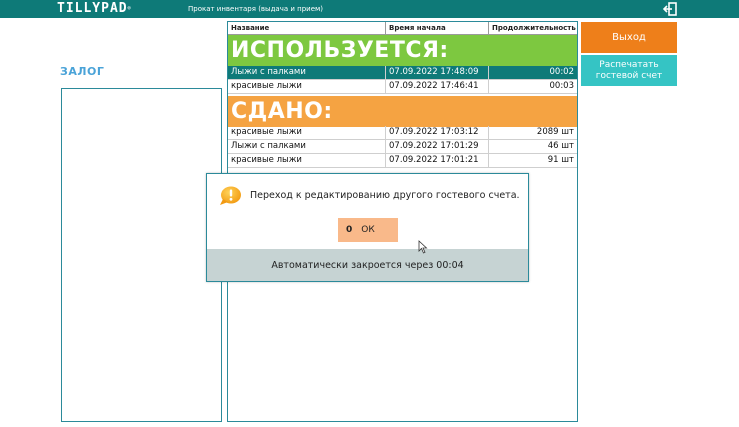 This screenshot has height=427, width=739. What do you see at coordinates (560, 146) in the screenshot?
I see `cell-duration: 46 шт` at bounding box center [560, 146].